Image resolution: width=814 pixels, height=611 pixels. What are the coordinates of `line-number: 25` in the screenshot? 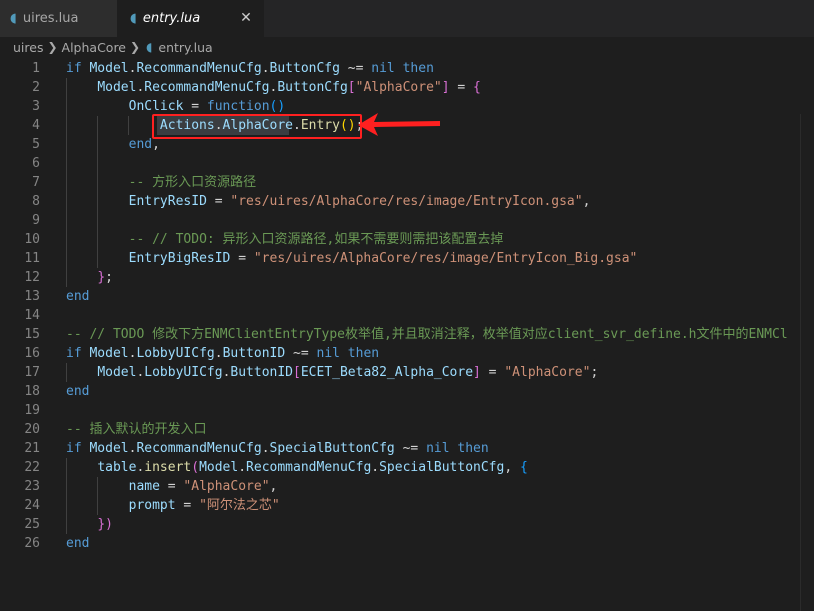 It's located at (32, 524).